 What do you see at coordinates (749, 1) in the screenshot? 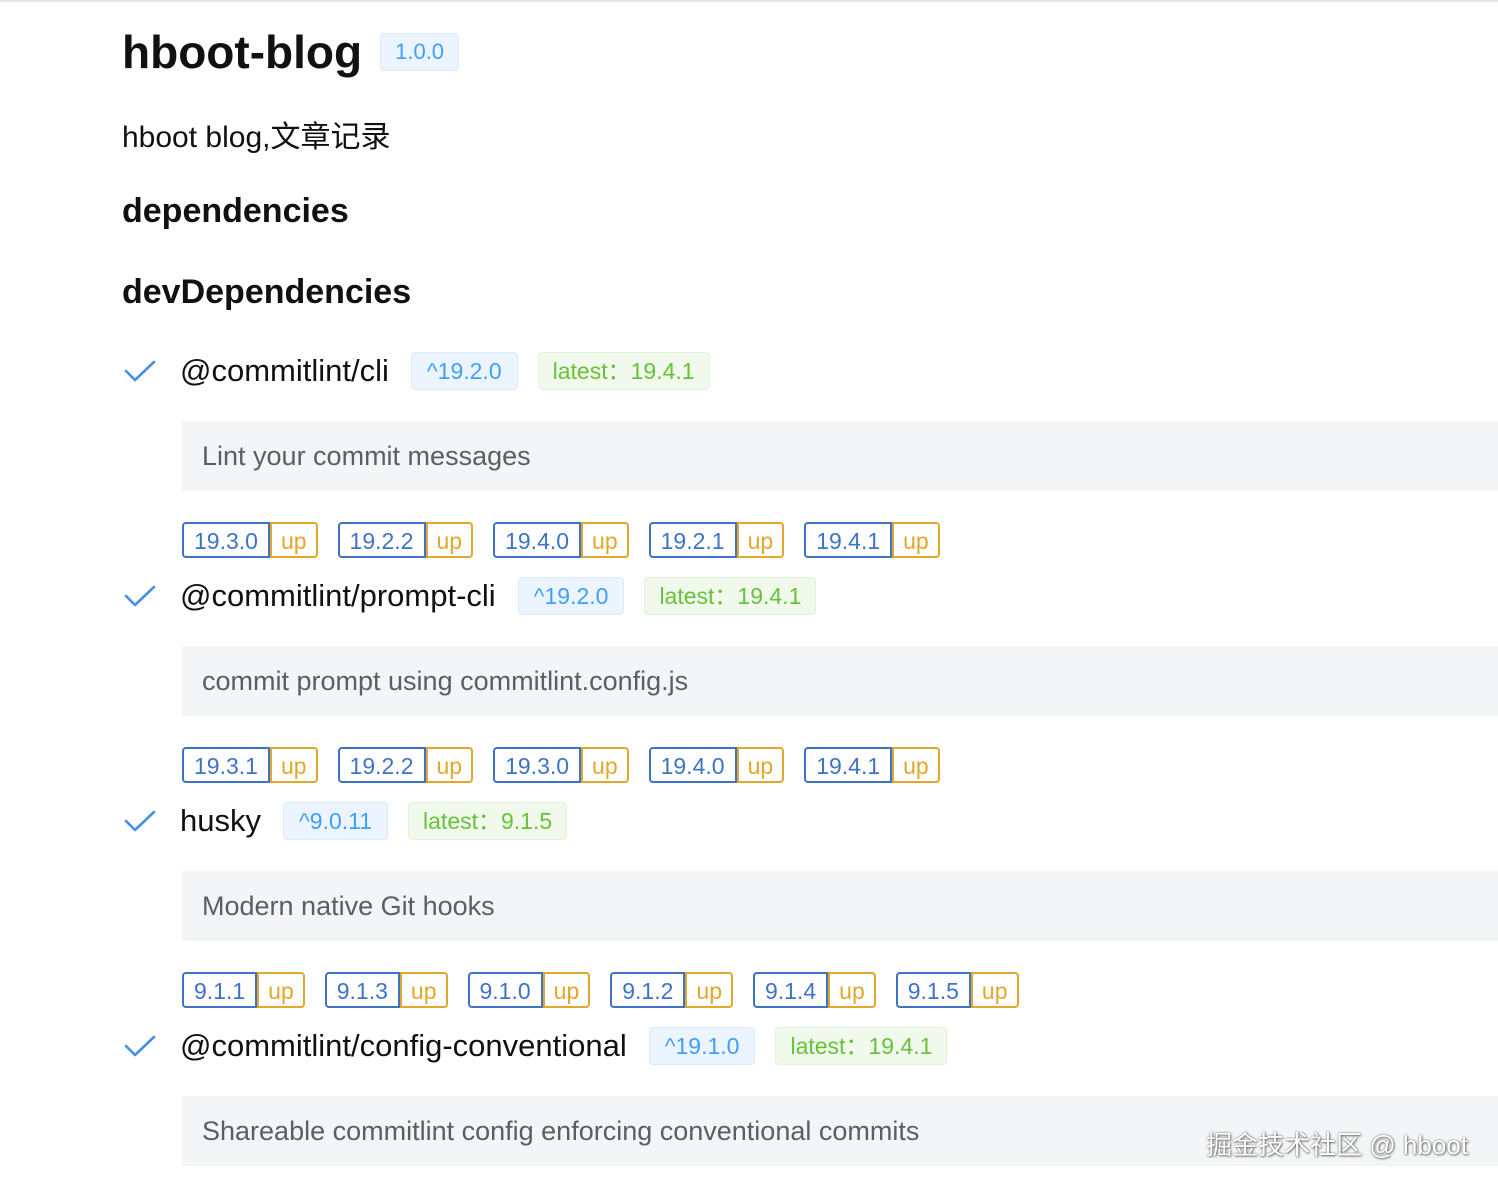
I see `top-divider` at bounding box center [749, 1].